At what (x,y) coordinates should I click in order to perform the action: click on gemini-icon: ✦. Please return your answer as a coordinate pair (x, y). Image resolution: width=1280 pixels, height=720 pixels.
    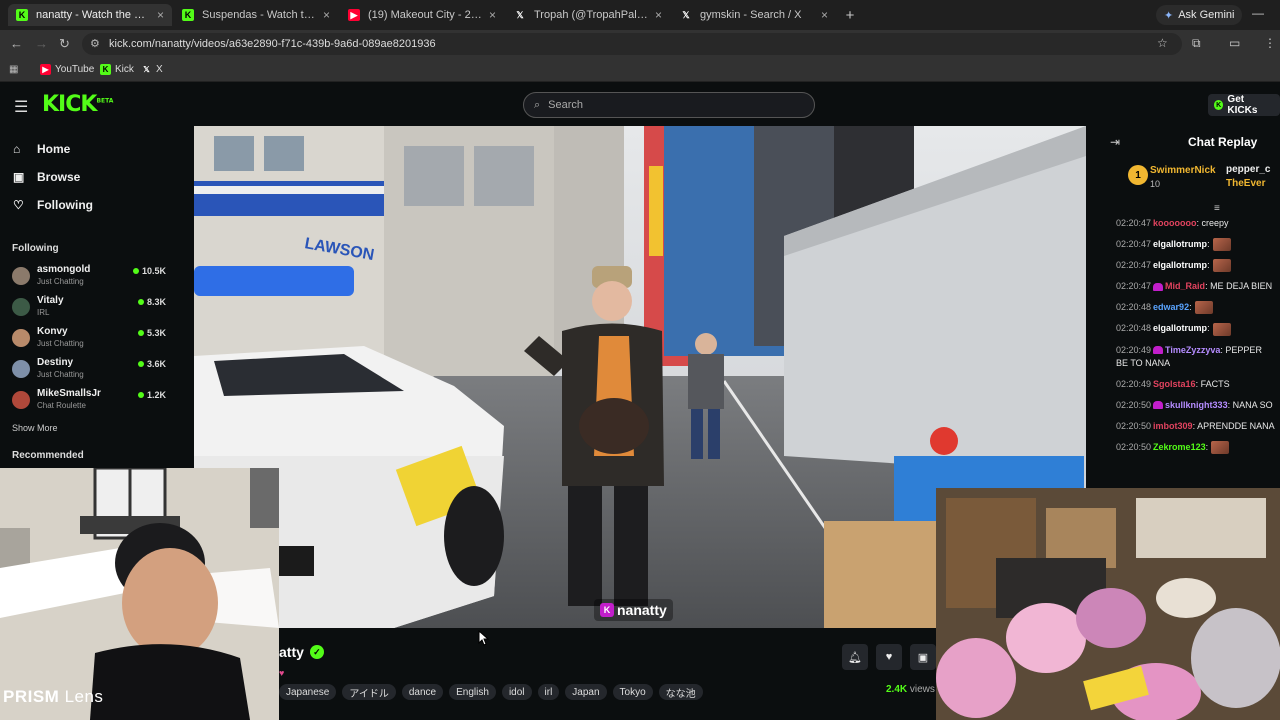
    Looking at the image, I should click on (1169, 15).